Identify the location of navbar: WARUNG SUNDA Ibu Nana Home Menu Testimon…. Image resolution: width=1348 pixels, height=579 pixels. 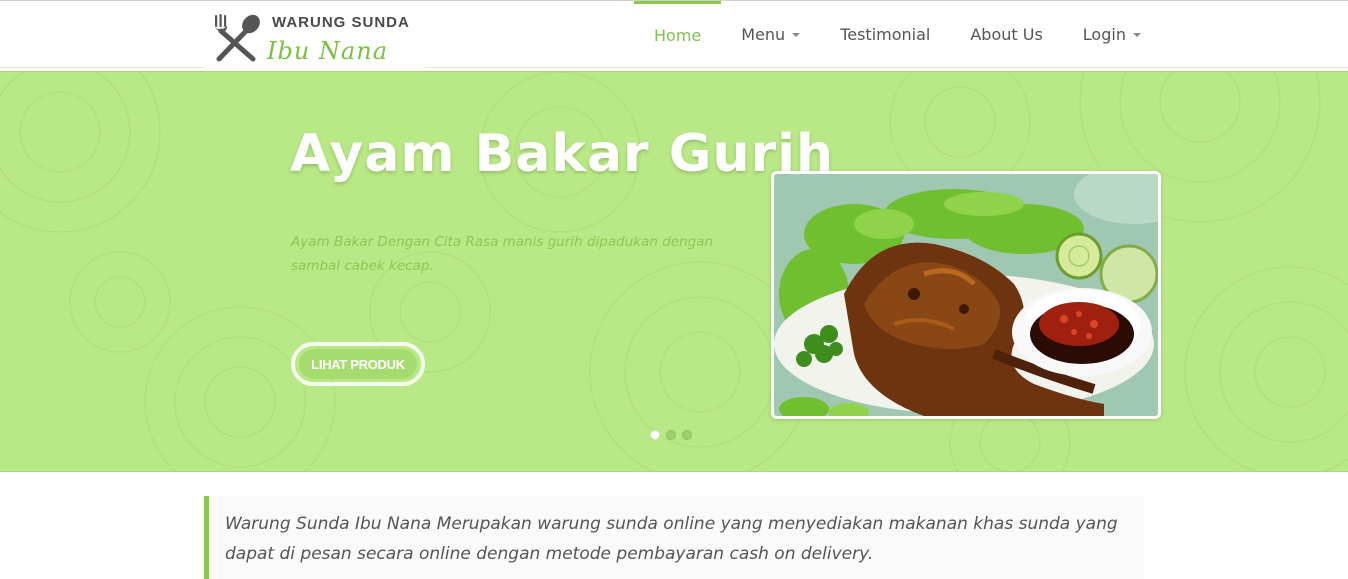
(674, 36).